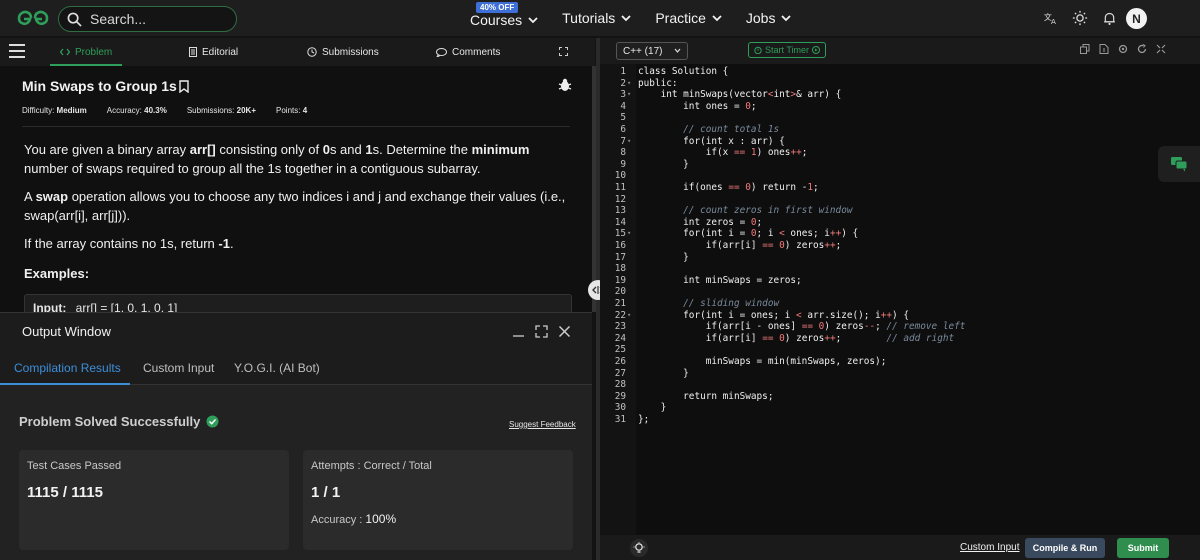  Describe the element at coordinates (296, 126) in the screenshot. I see `divider` at that location.